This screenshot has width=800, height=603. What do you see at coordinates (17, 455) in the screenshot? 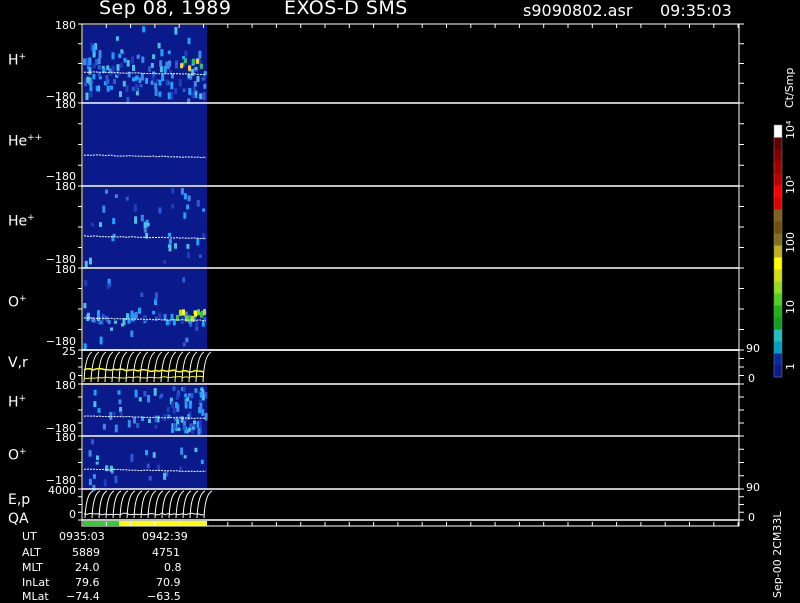
I see `panel-label-o-plus-2: O+` at bounding box center [17, 455].